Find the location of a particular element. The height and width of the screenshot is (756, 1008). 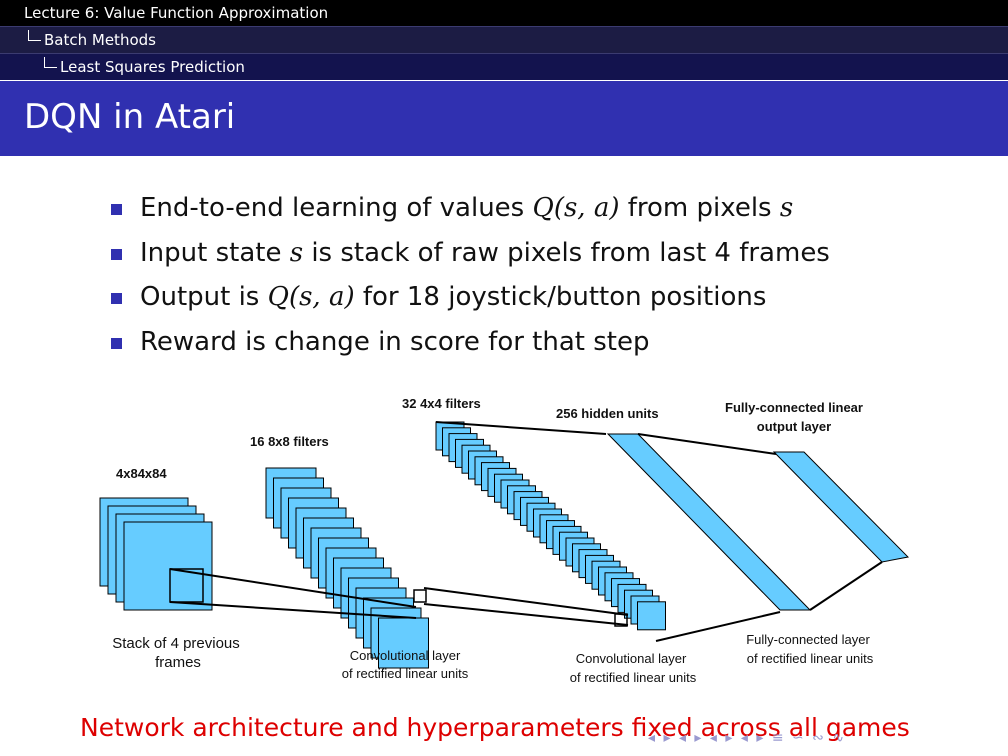

header-subsection: Batch Methods is located at coordinates (504, 40).